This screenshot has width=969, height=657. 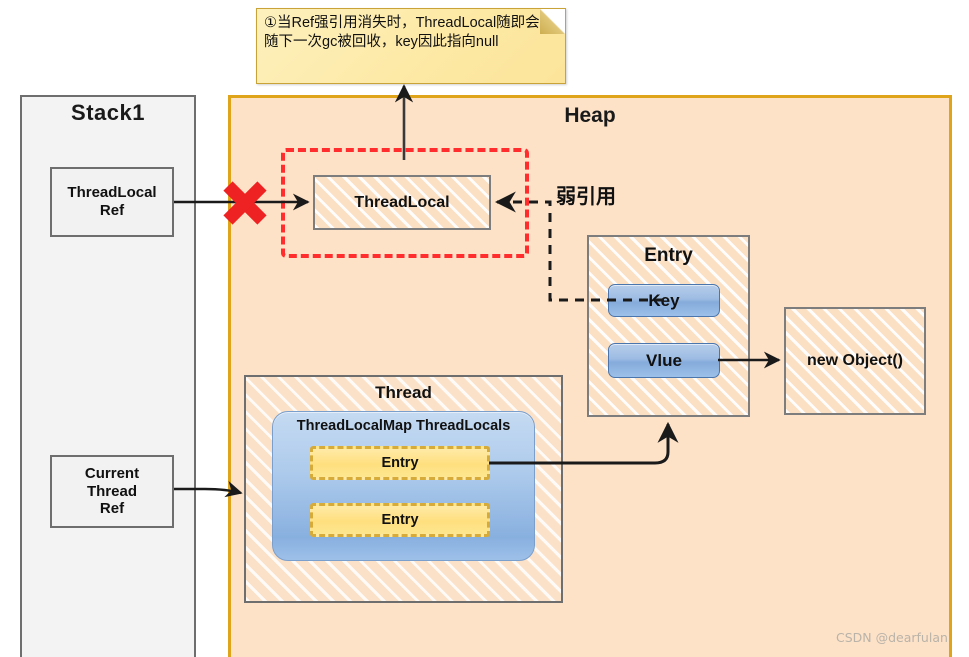 I want to click on threadlocal-ref-box: ThreadLocal Ref, so click(x=112, y=202).